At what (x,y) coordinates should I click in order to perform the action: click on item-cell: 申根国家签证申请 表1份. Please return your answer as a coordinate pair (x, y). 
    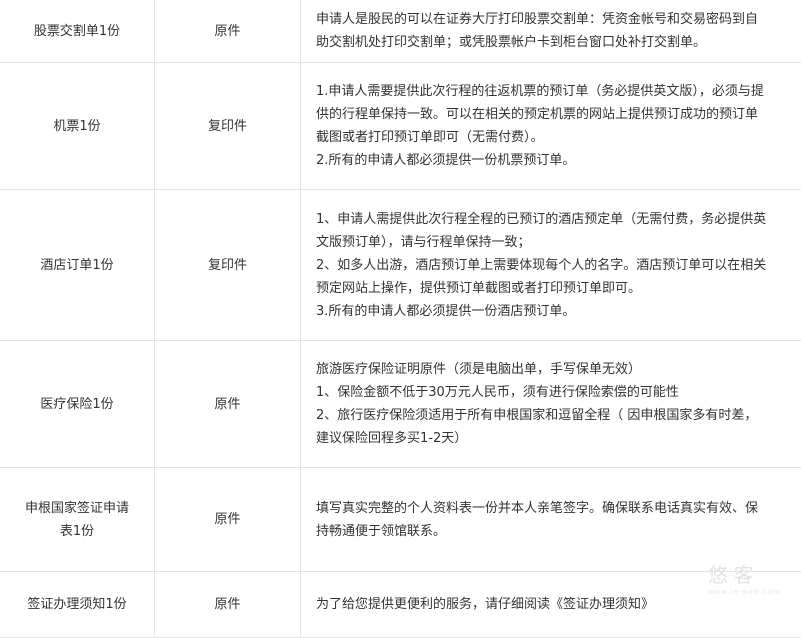
    Looking at the image, I should click on (77, 520).